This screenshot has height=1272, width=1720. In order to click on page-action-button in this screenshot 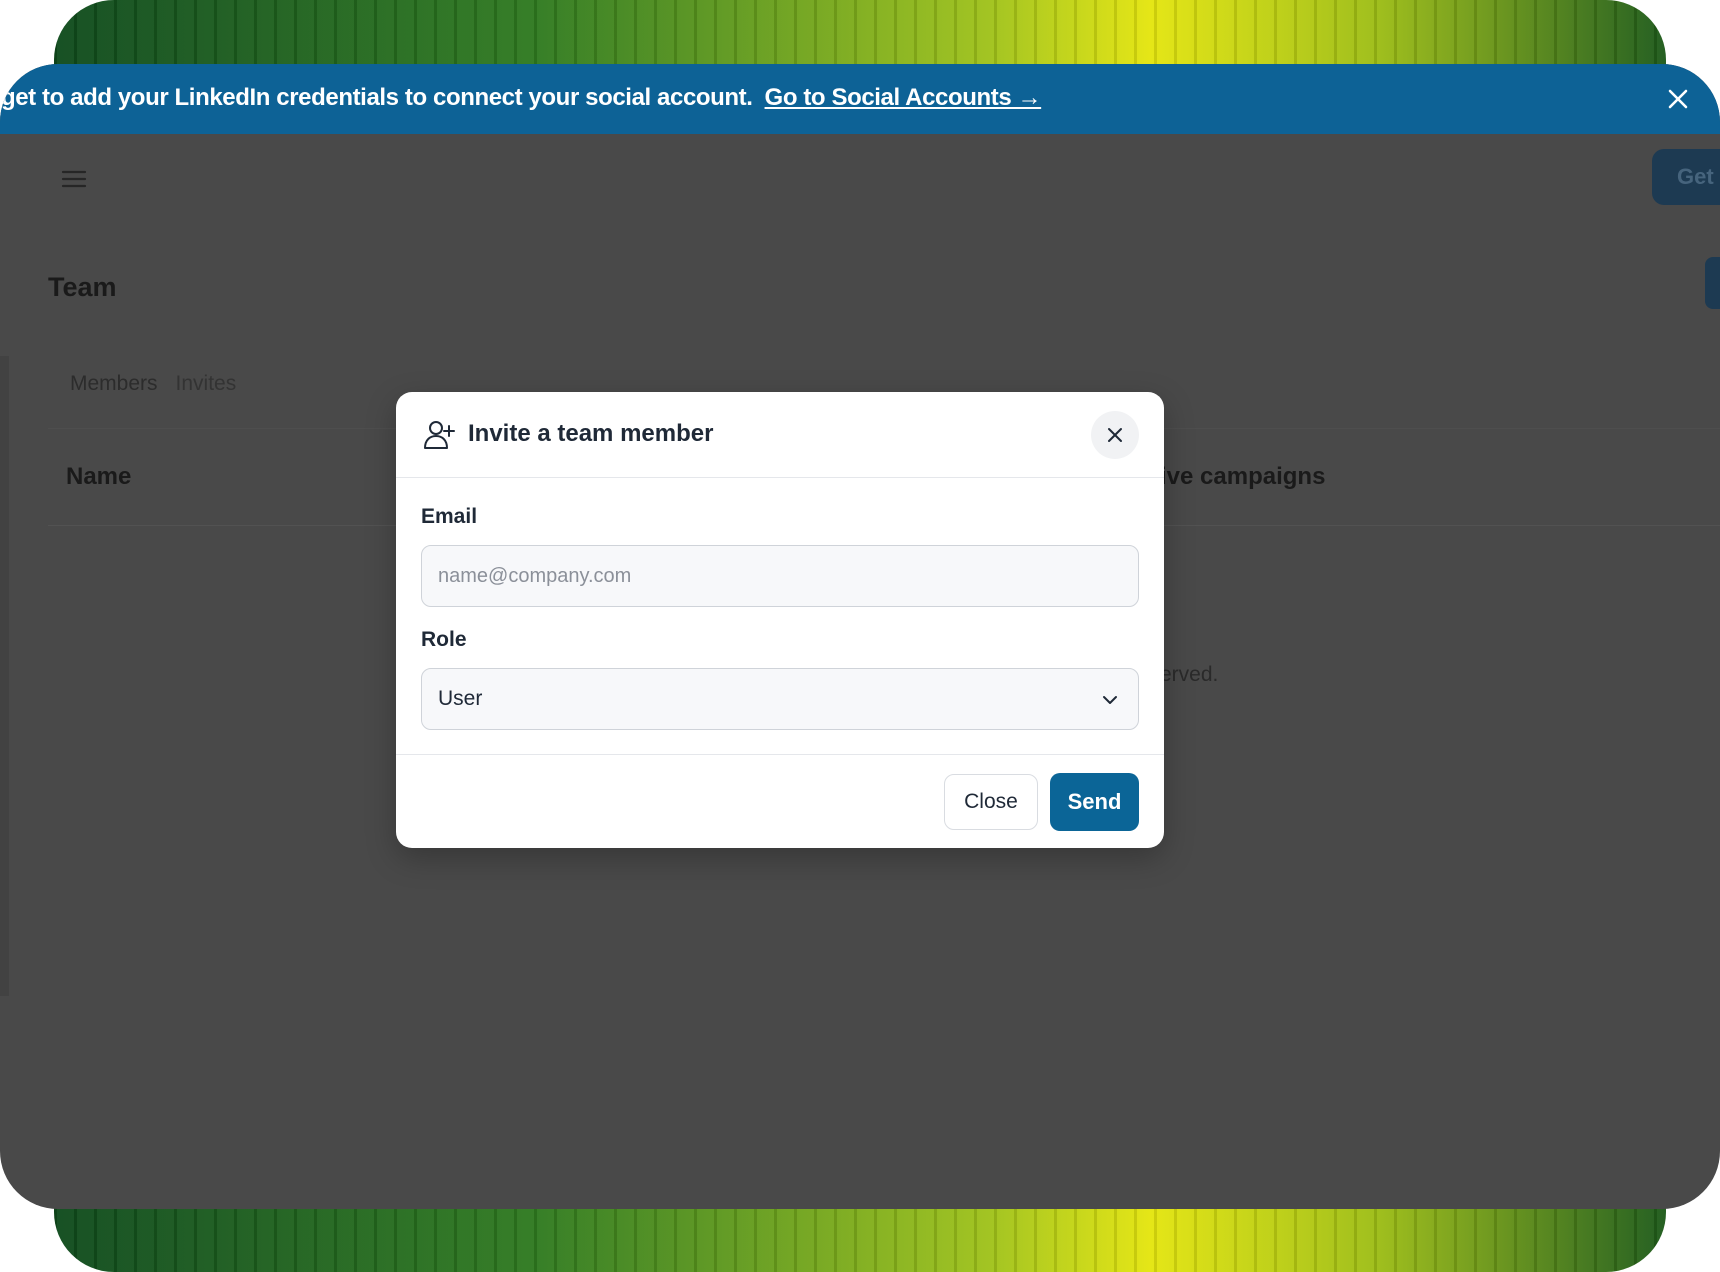, I will do `click(1712, 283)`.